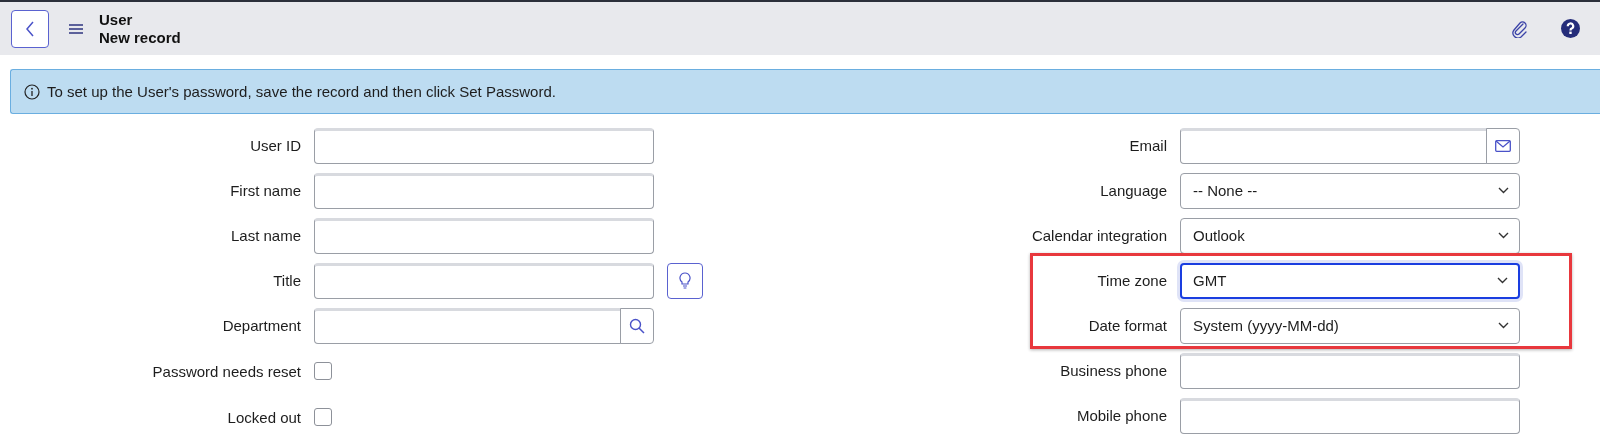 Image resolution: width=1600 pixels, height=446 pixels. Describe the element at coordinates (76, 28) in the screenshot. I see `menu-icon` at that location.